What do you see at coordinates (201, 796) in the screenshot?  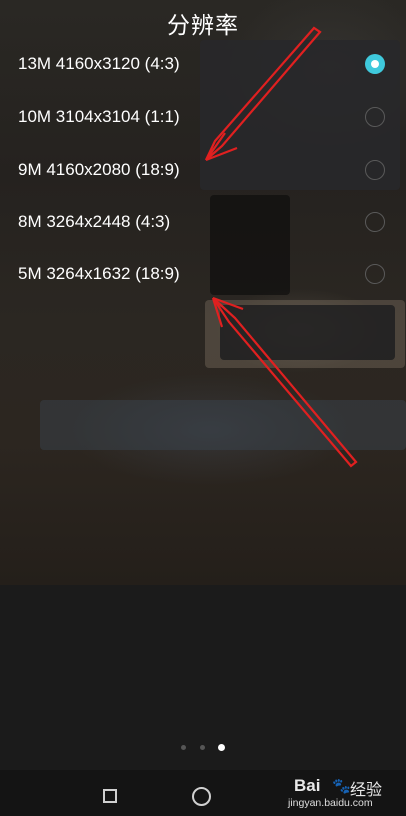 I see `home-icon` at bounding box center [201, 796].